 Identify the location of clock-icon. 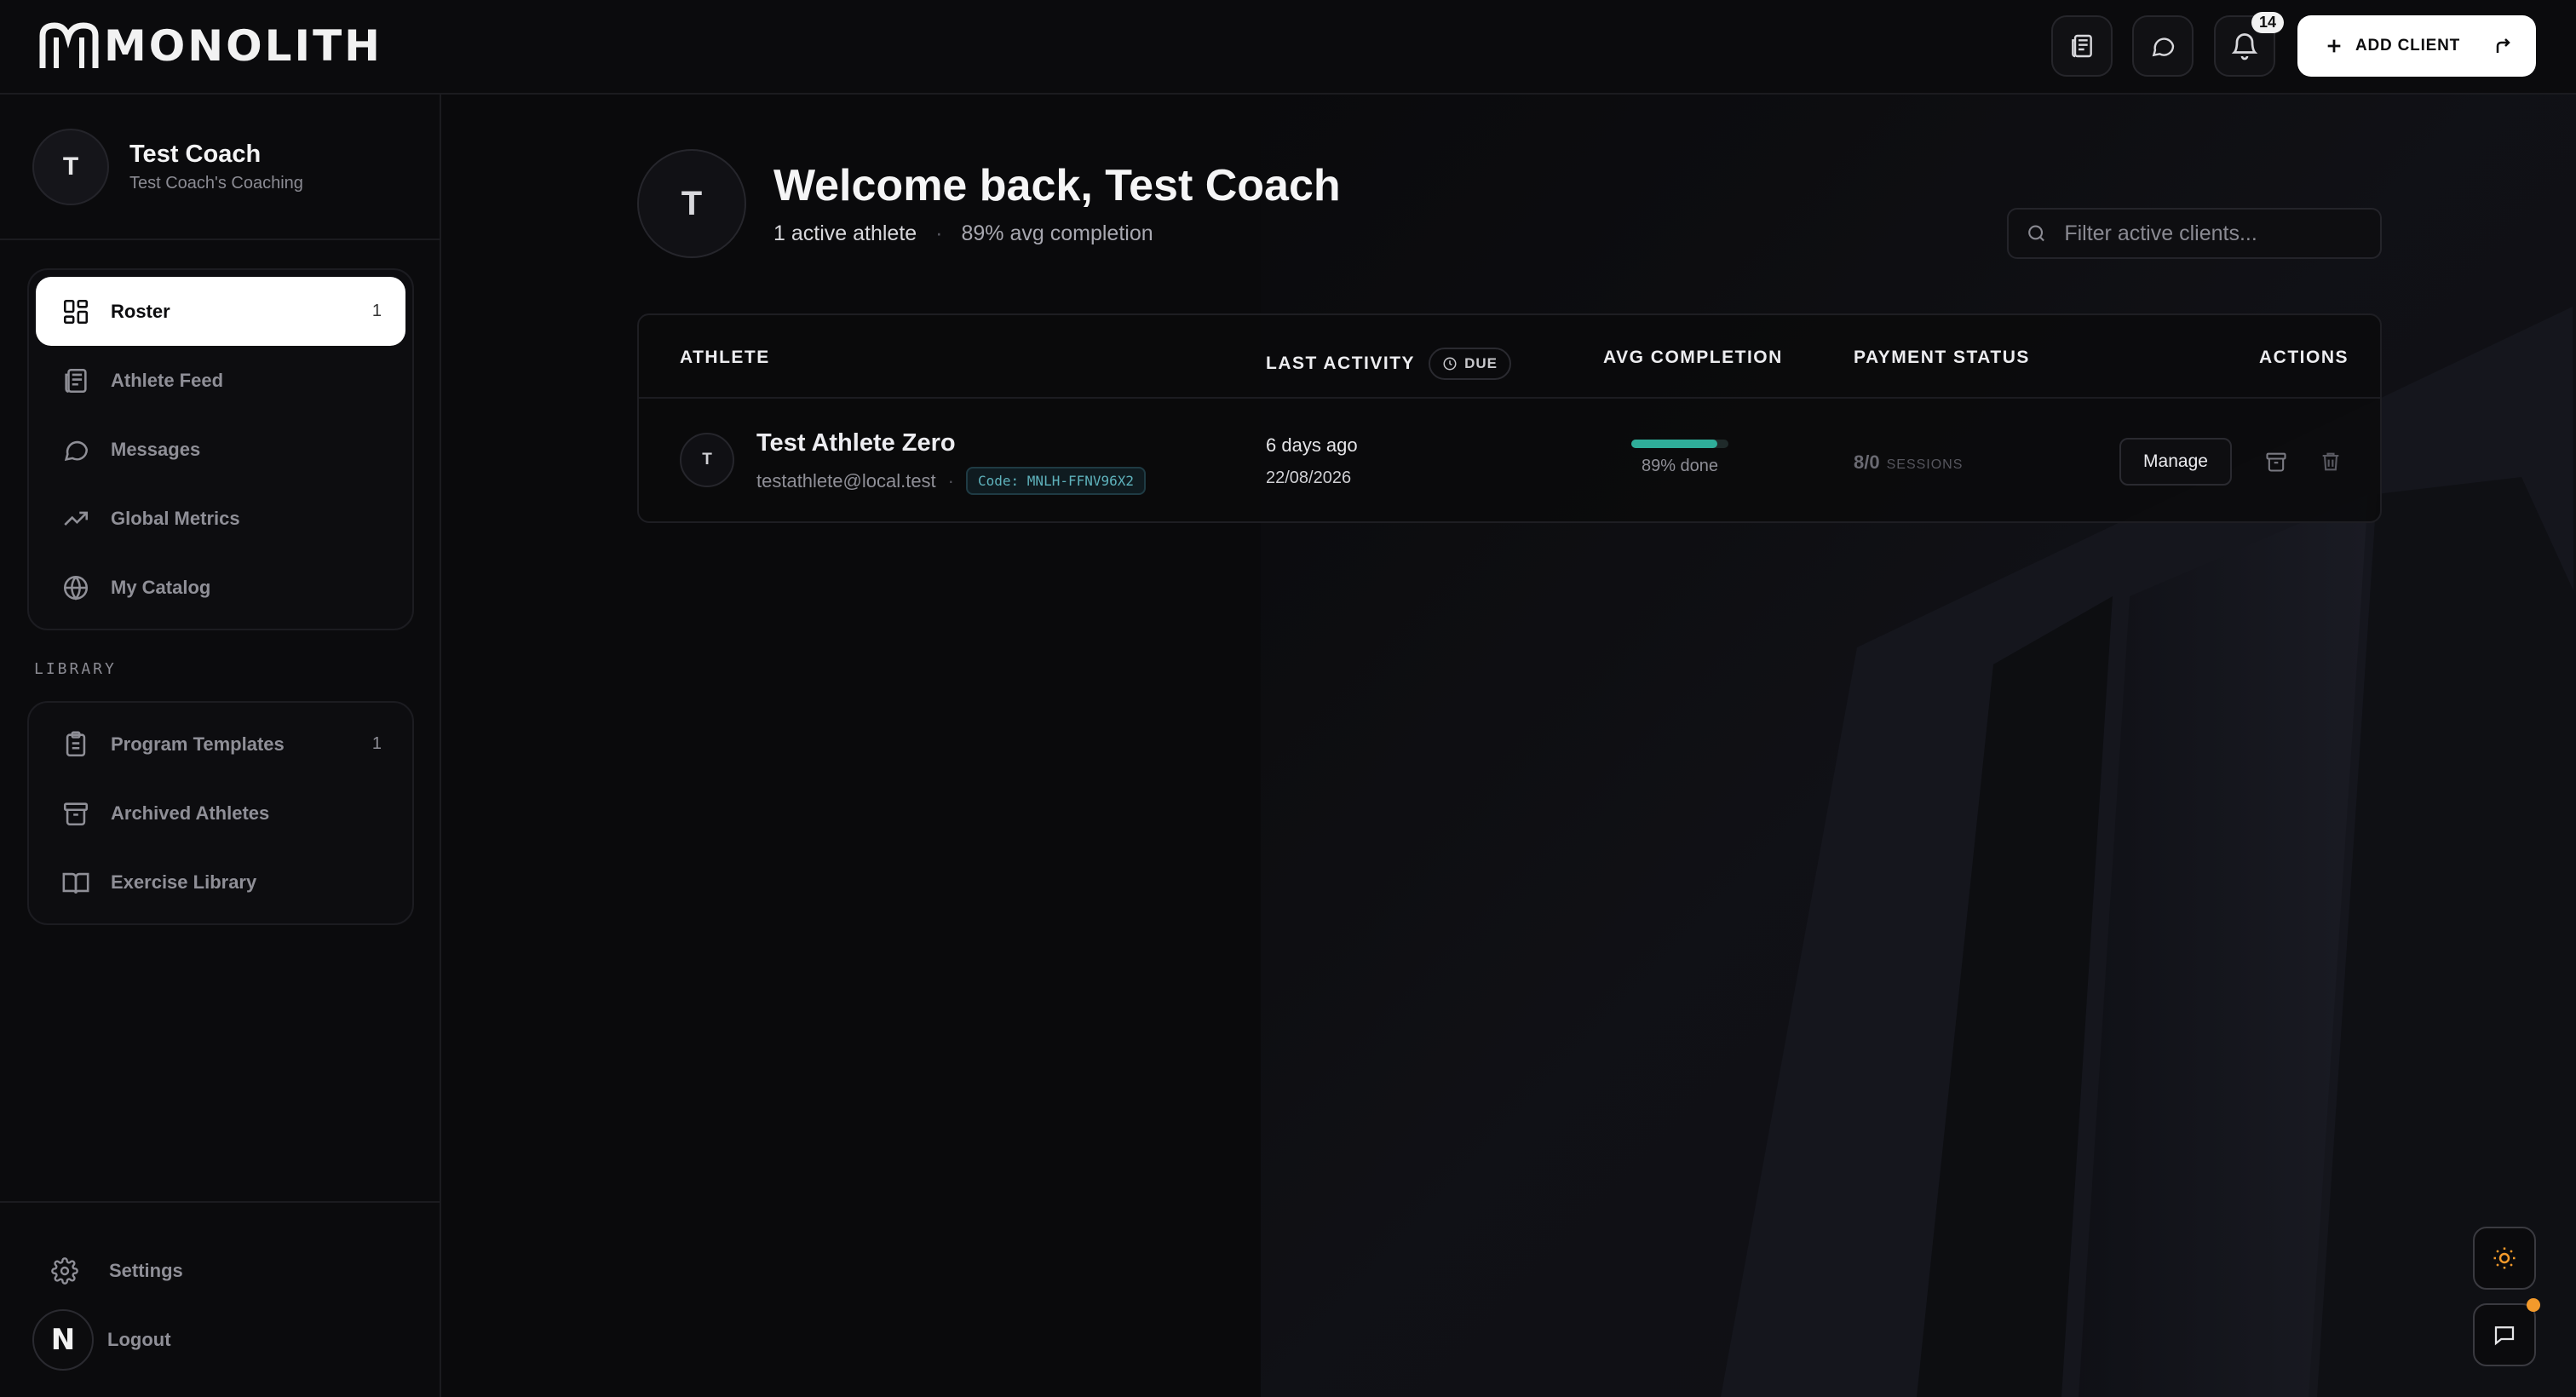
(1450, 364).